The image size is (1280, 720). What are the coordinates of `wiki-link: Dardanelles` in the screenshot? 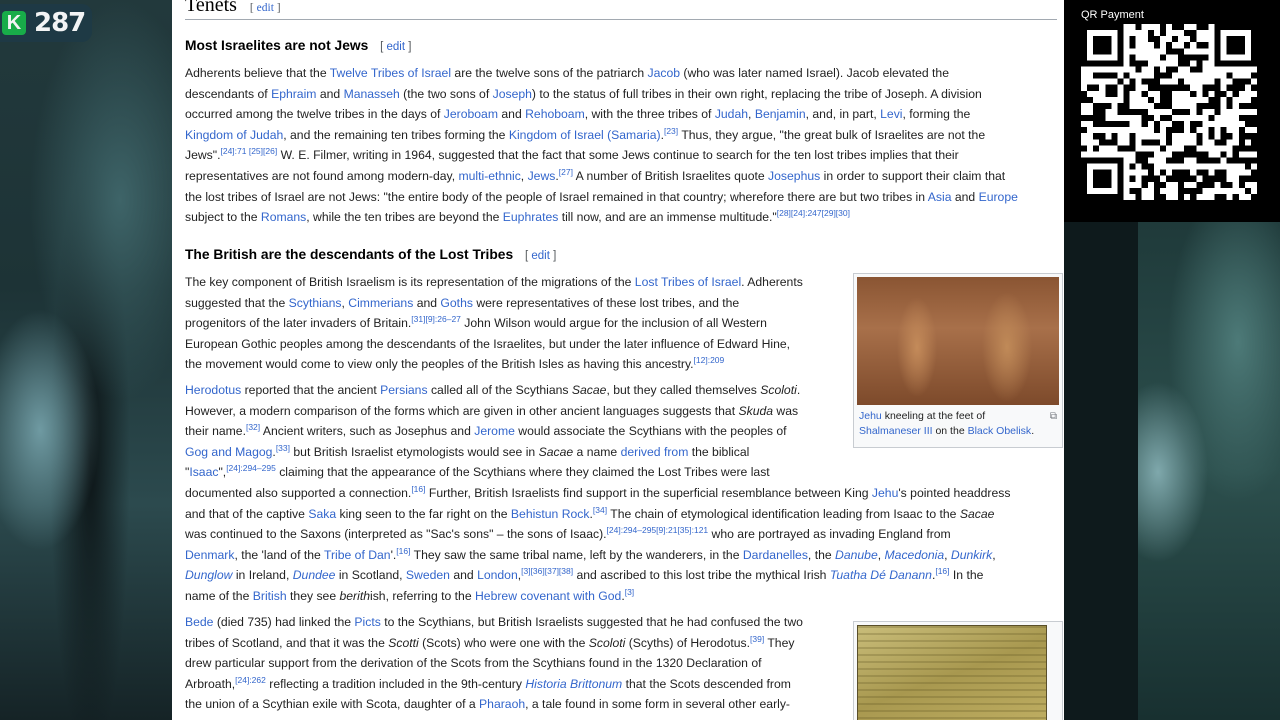 It's located at (775, 555).